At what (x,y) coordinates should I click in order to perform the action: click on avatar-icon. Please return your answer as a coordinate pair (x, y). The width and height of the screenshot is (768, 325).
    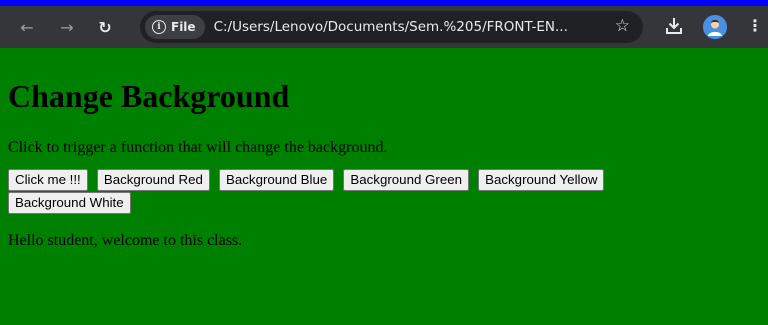
    Looking at the image, I should click on (715, 27).